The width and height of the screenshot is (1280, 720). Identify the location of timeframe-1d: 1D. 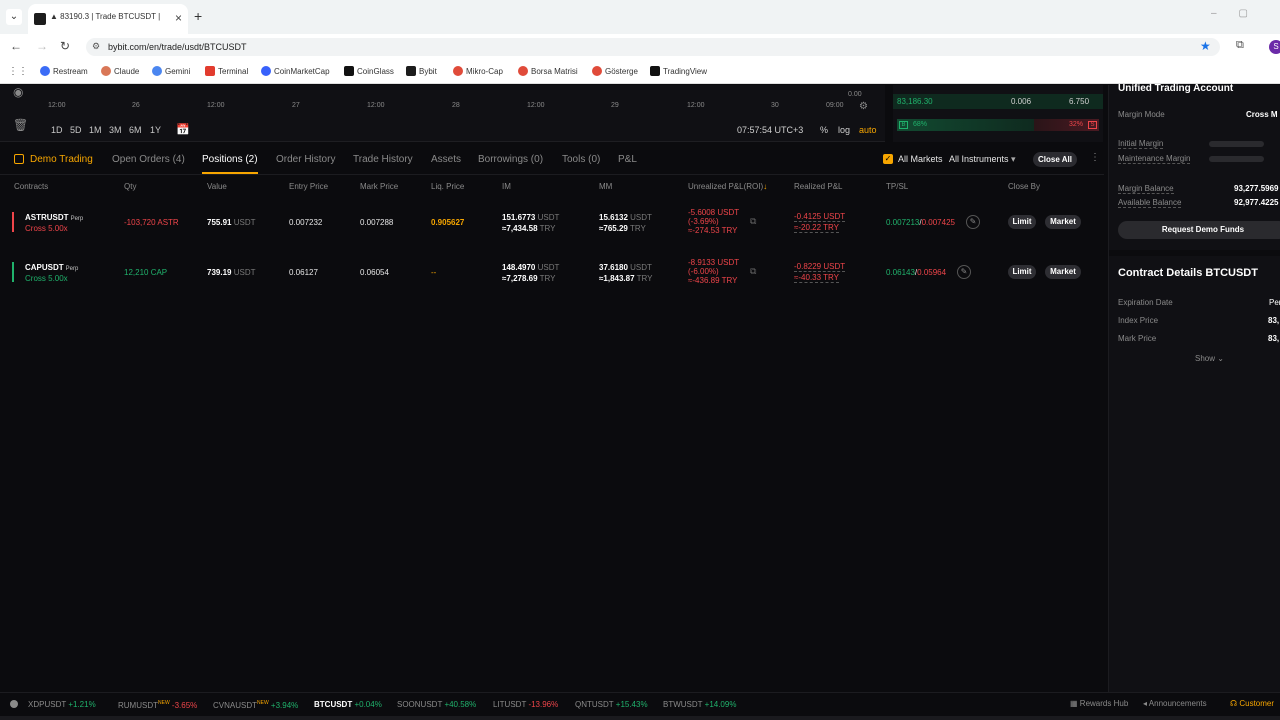
(57, 130).